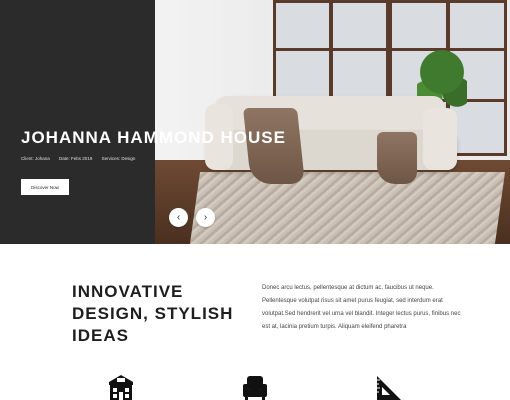  What do you see at coordinates (118, 158) in the screenshot?
I see `hero-services: Services: Design` at bounding box center [118, 158].